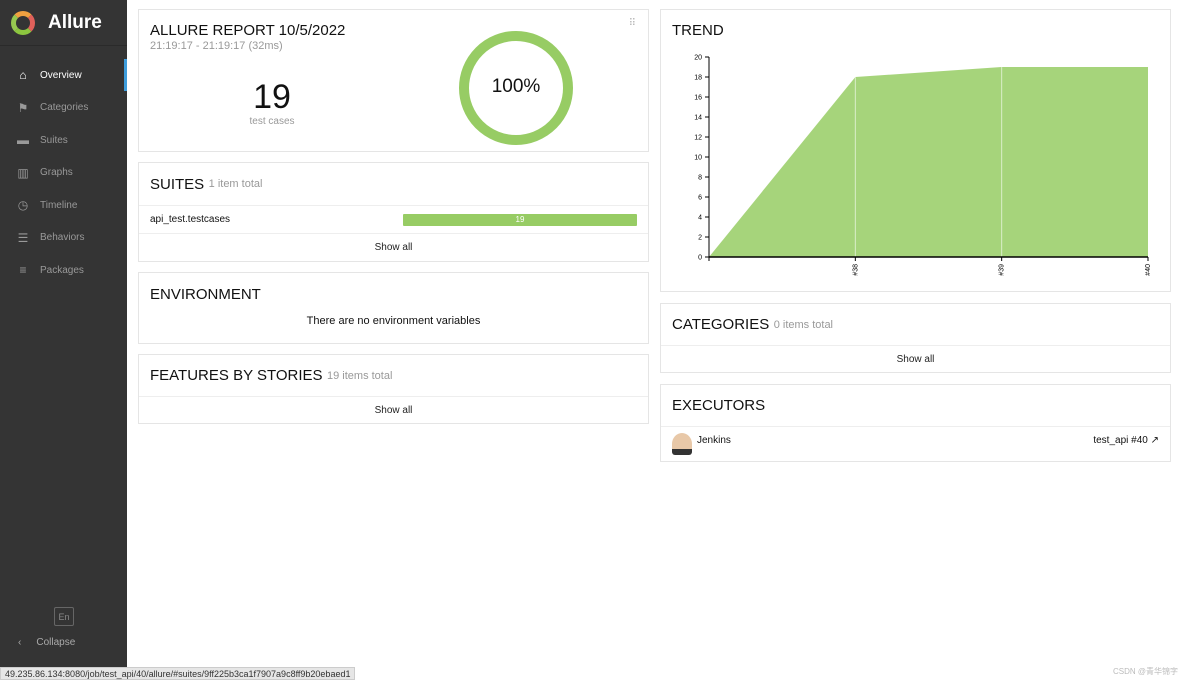 The height and width of the screenshot is (680, 1184). What do you see at coordinates (23, 75) in the screenshot?
I see `home-icon: ⌂` at bounding box center [23, 75].